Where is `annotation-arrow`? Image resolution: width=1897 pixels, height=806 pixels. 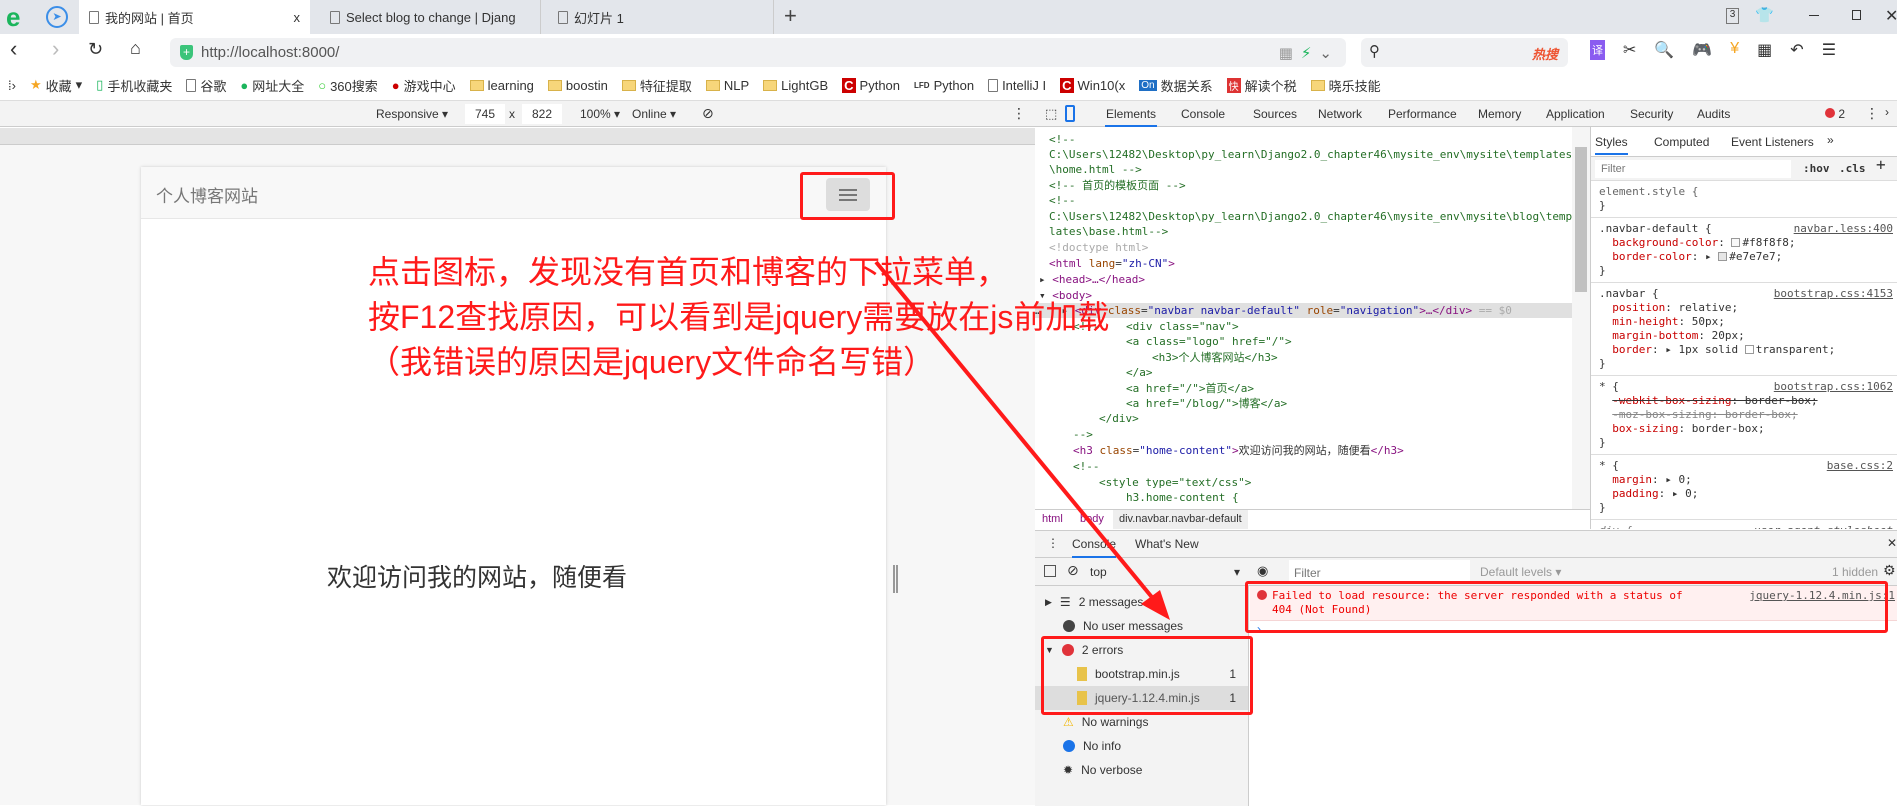
annotation-arrow is located at coordinates (1022, 440).